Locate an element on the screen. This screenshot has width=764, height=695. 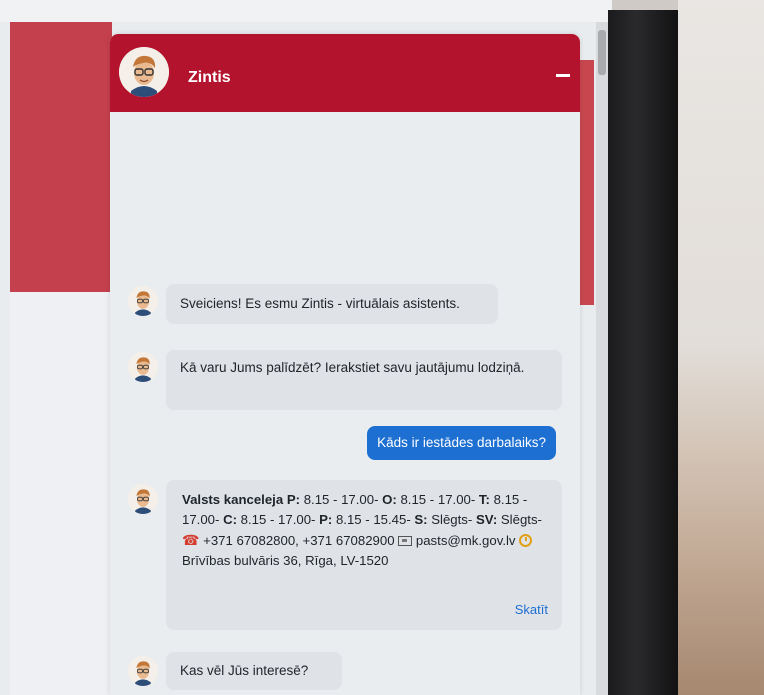
page-banner-right is located at coordinates (586, 182).